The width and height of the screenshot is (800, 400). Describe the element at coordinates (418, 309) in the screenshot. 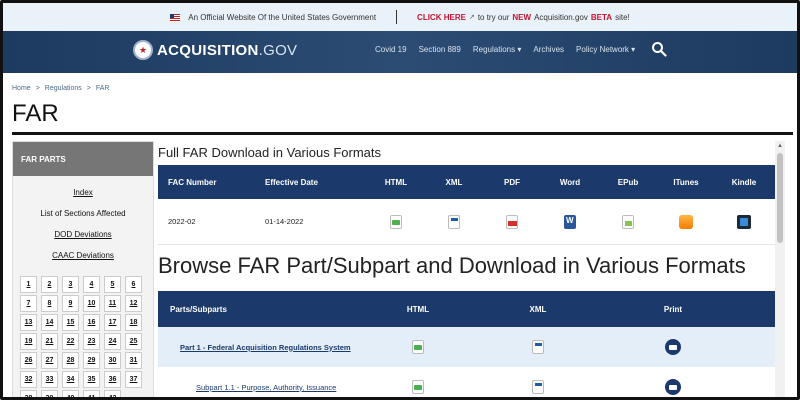

I see `col-html: HTML` at that location.